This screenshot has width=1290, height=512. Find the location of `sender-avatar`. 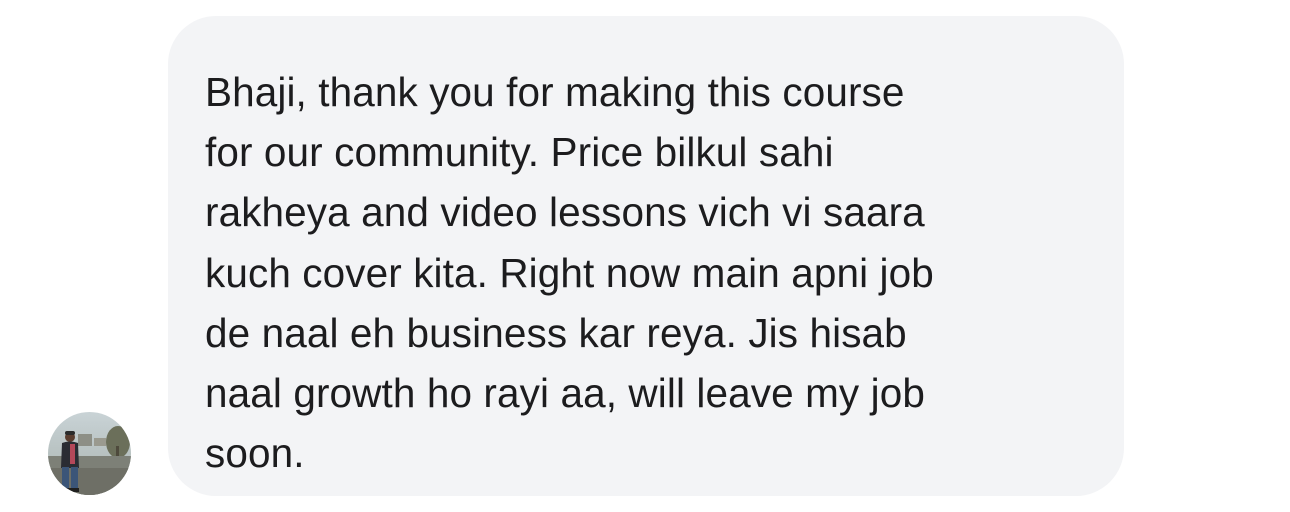

sender-avatar is located at coordinates (89, 453).